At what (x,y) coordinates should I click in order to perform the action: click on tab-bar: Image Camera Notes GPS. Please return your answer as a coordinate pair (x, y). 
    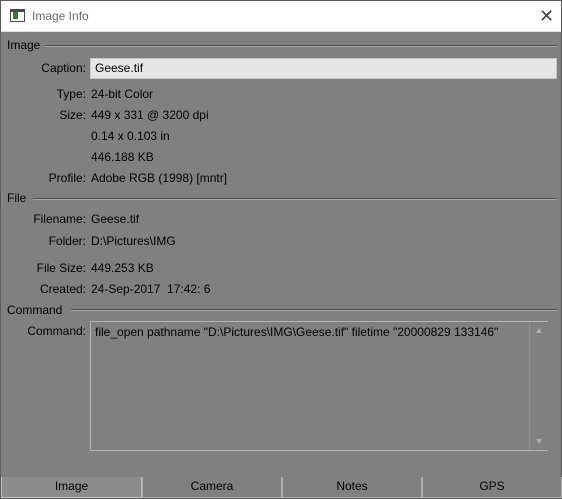
    Looking at the image, I should click on (281, 488).